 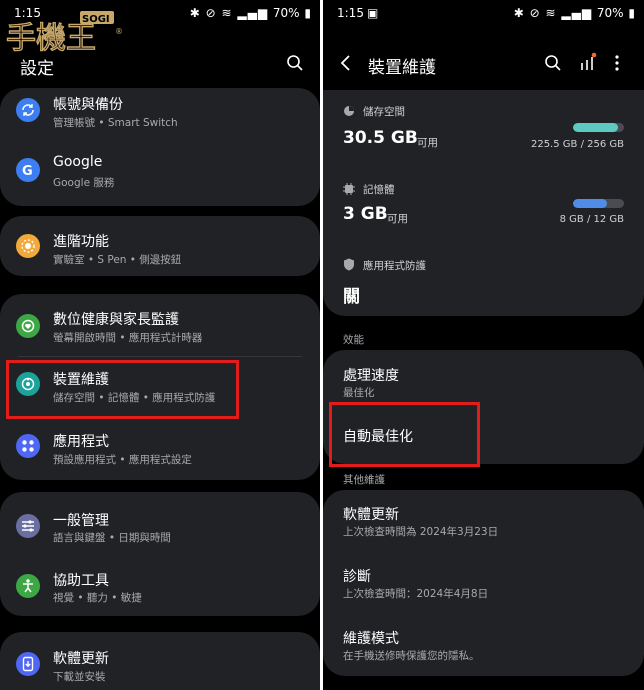 I want to click on settings-item-subtitle: 實驗室 • S Pen • 側邊按鈕, so click(x=117, y=260).